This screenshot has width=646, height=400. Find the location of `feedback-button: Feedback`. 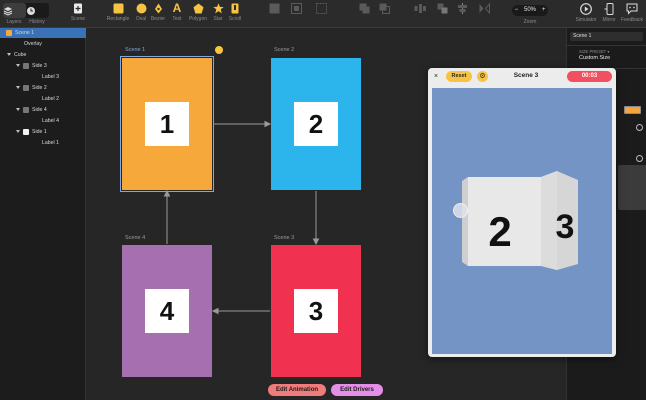

feedback-button: Feedback is located at coordinates (632, 13).